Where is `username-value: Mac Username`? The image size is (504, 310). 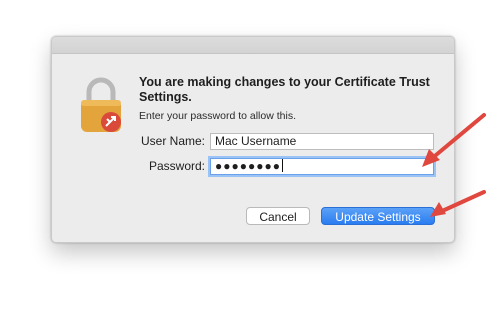
username-value: Mac Username is located at coordinates (256, 141).